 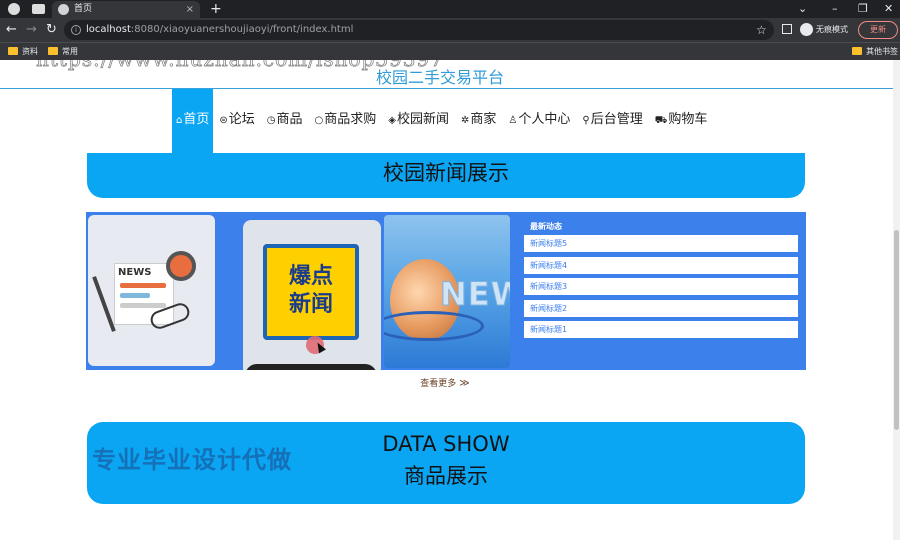 I want to click on menu-item-wanted: ○商品求购, so click(x=346, y=121).